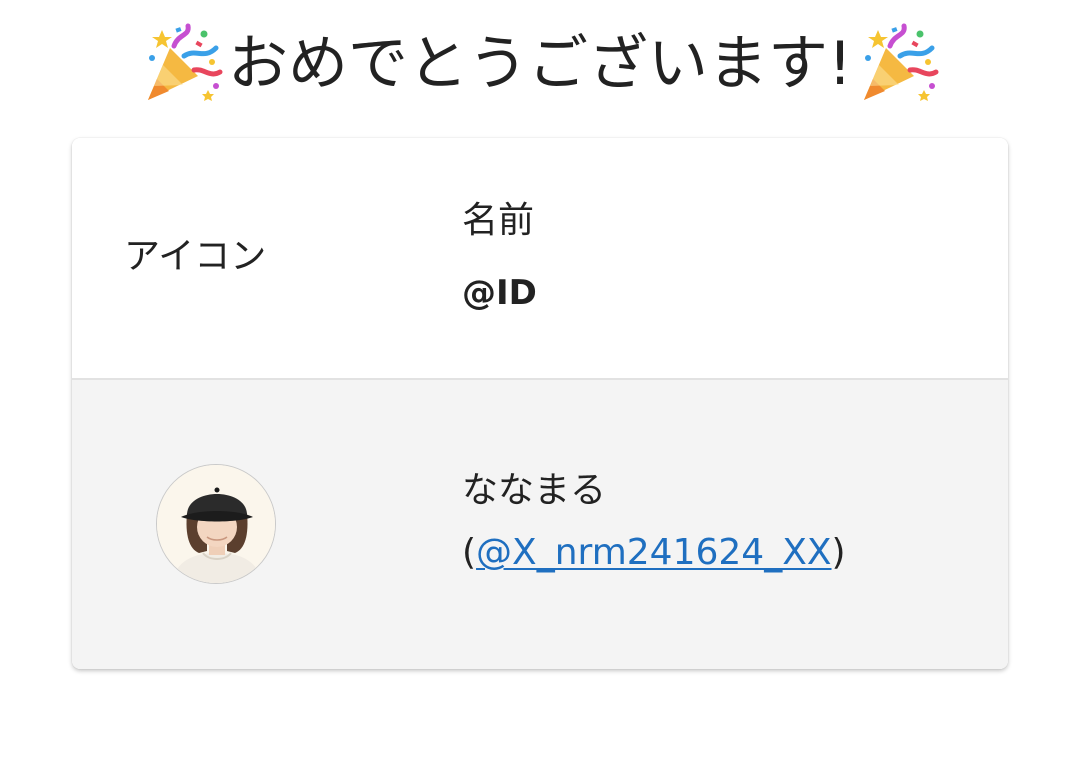 This screenshot has width=1080, height=777. I want to click on column-header-id: @ID, so click(499, 293).